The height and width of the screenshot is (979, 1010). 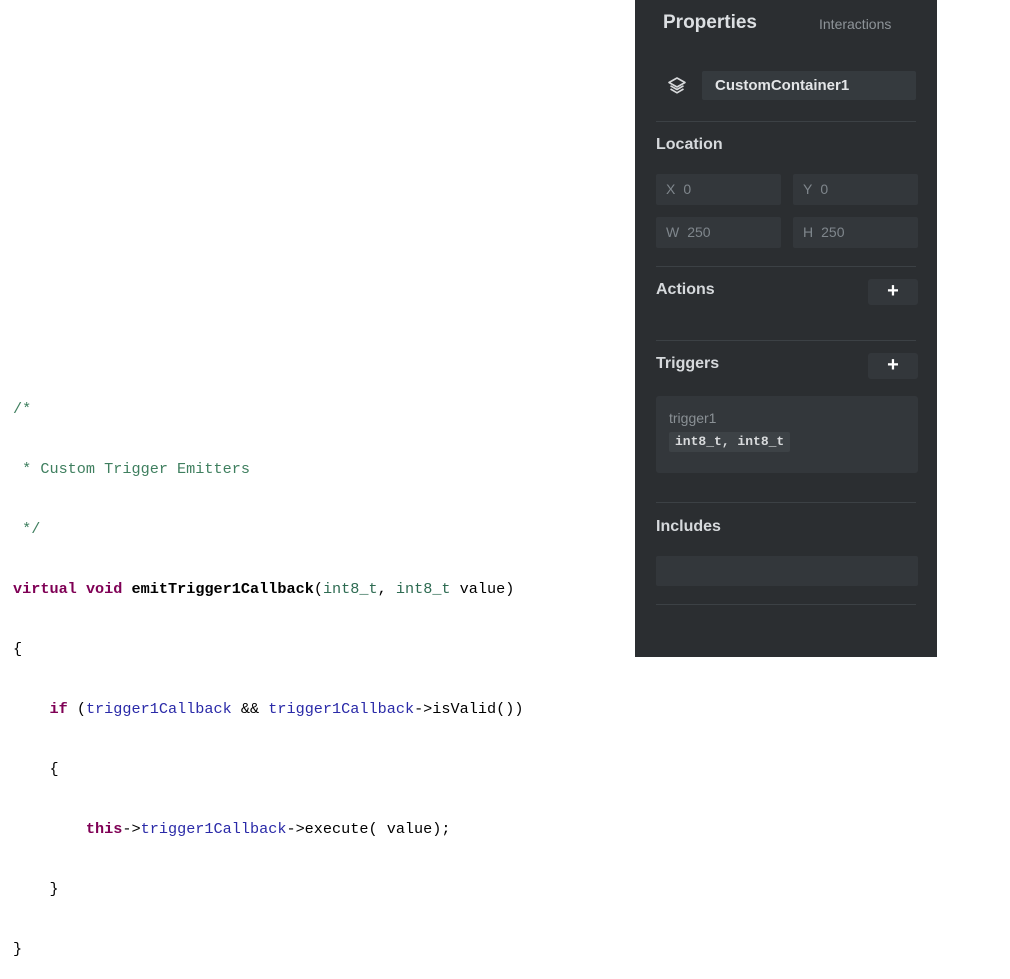 I want to click on y-field: Y0, so click(x=855, y=189).